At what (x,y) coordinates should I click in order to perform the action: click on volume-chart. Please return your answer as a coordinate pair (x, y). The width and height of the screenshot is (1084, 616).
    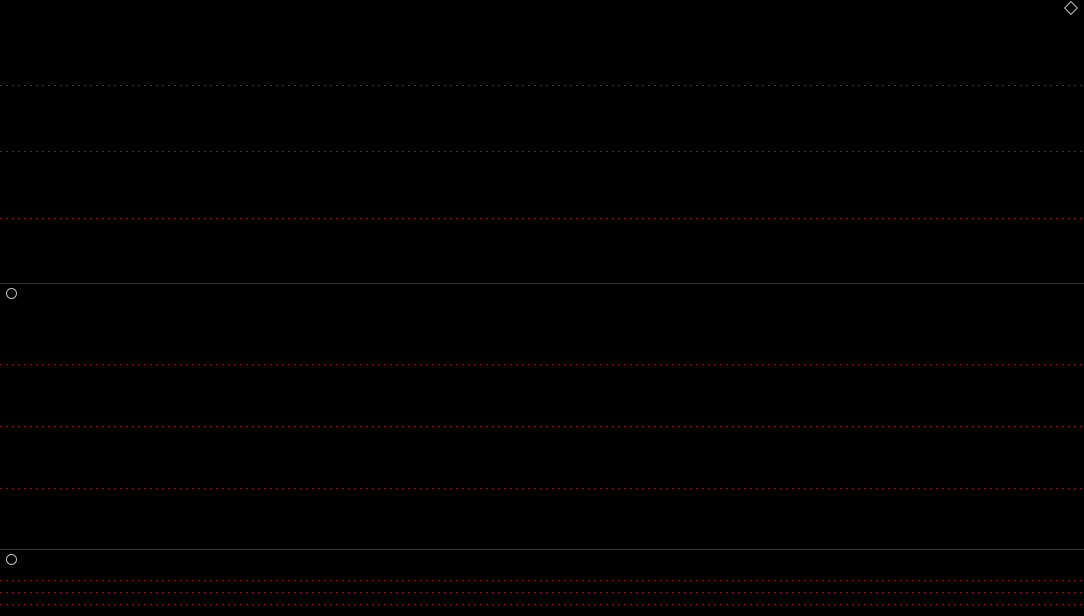
    Looking at the image, I should click on (542, 592).